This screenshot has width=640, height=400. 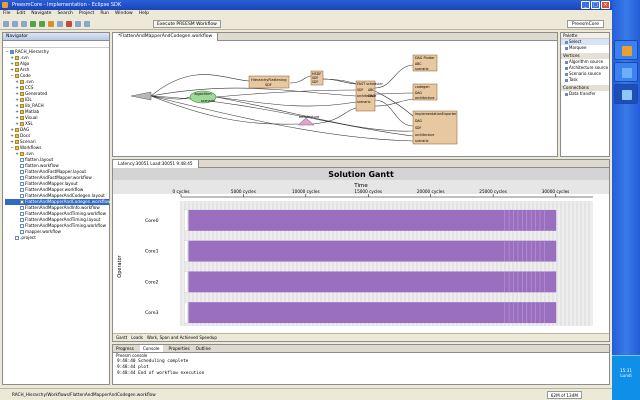 What do you see at coordinates (493, 191) in the screenshot?
I see `x-tick-label: 25000 cycles` at bounding box center [493, 191].